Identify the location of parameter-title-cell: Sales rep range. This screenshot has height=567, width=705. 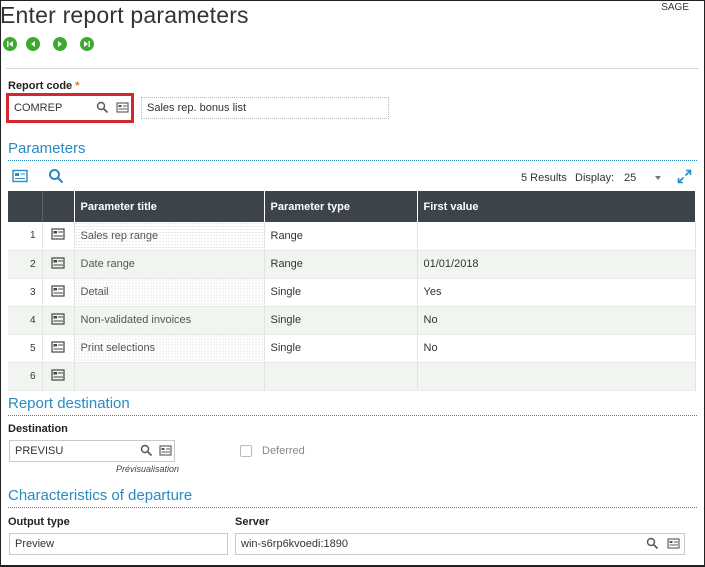
(169, 236).